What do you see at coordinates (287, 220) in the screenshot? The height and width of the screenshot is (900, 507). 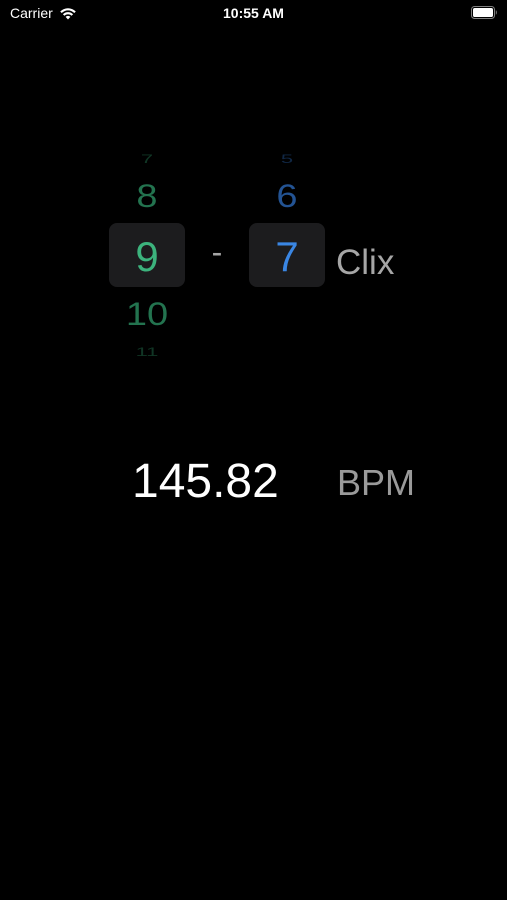 I see `right-number-picker: 5 6 7` at bounding box center [287, 220].